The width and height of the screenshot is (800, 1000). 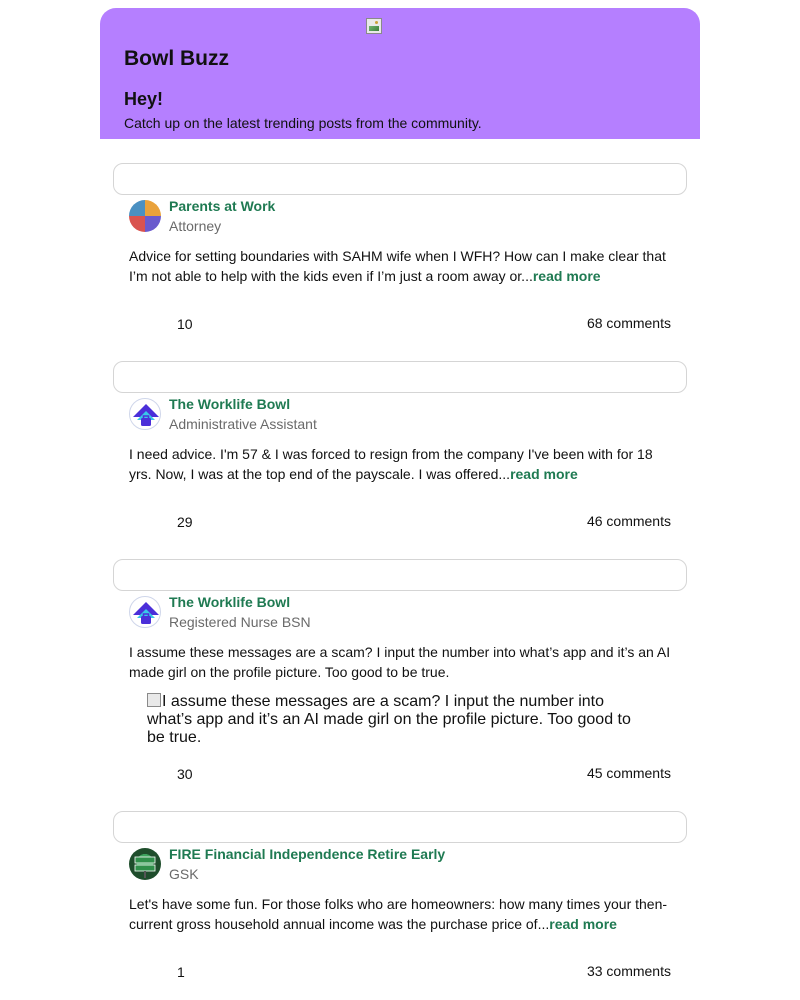 I want to click on author-role: Registered Nurse BSN, so click(x=240, y=622).